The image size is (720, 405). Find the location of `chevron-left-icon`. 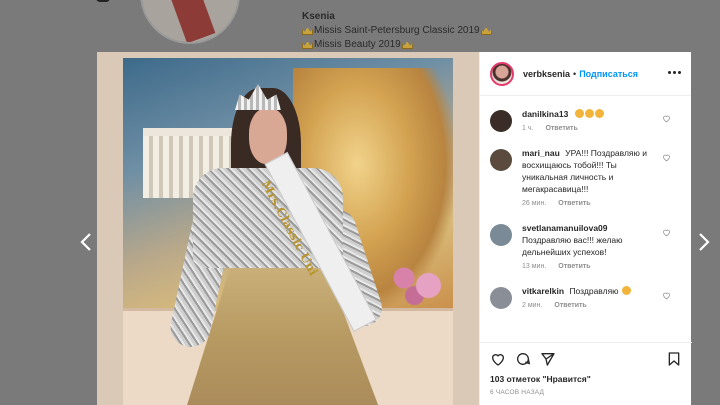

chevron-left-icon is located at coordinates (86, 242).